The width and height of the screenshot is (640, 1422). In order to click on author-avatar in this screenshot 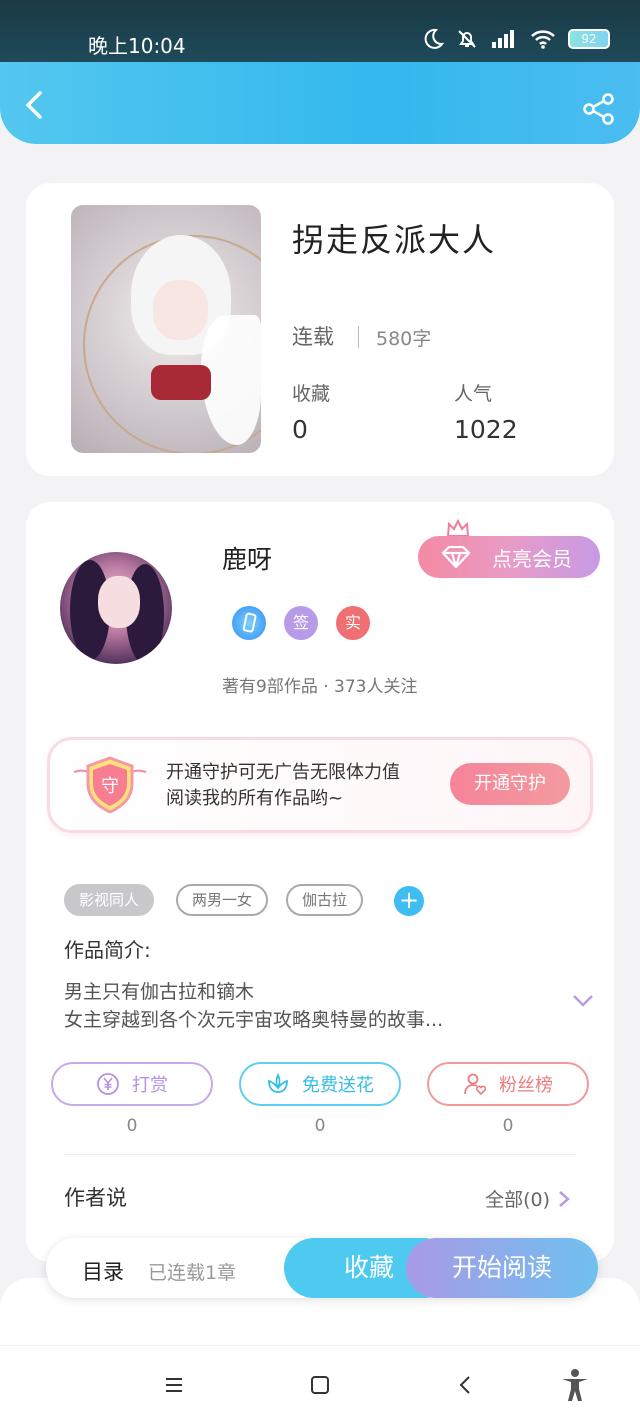, I will do `click(116, 608)`.